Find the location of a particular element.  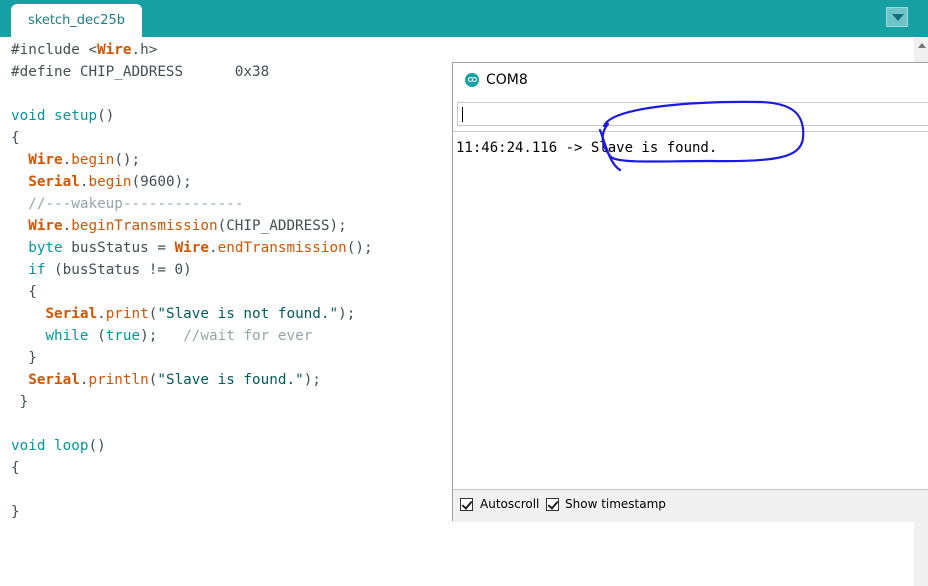

serial-monitor-options: Autoscroll Show timestamp is located at coordinates (690, 505).